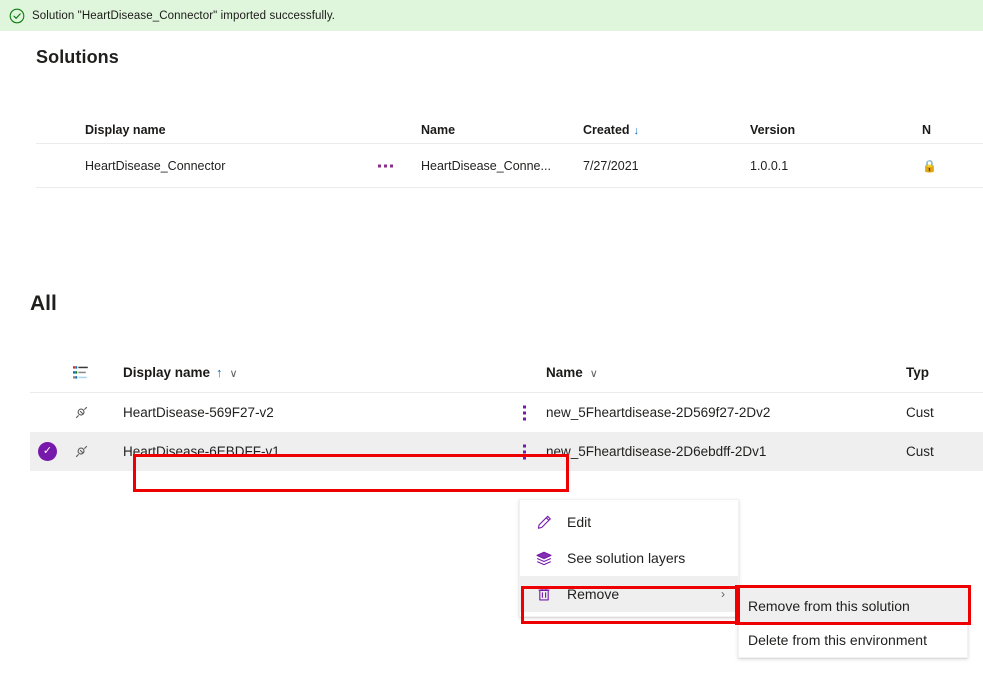  Describe the element at coordinates (201, 451) in the screenshot. I see `row-display-name: HeartDisease-6EBDFF-v1` at that location.